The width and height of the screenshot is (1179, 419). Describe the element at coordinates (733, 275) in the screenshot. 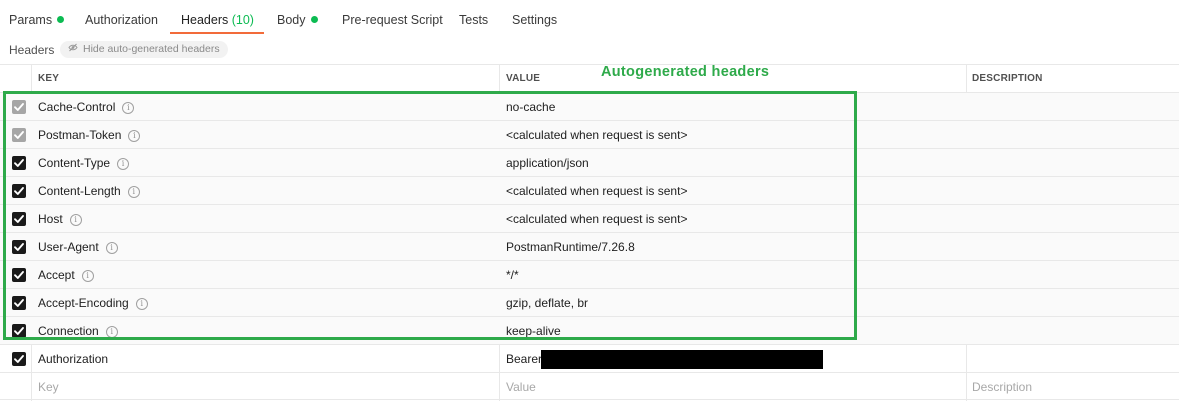

I see `header-value-cell: */*` at that location.